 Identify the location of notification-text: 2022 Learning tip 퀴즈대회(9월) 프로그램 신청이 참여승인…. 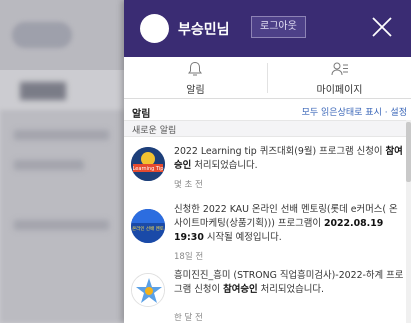
(288, 158).